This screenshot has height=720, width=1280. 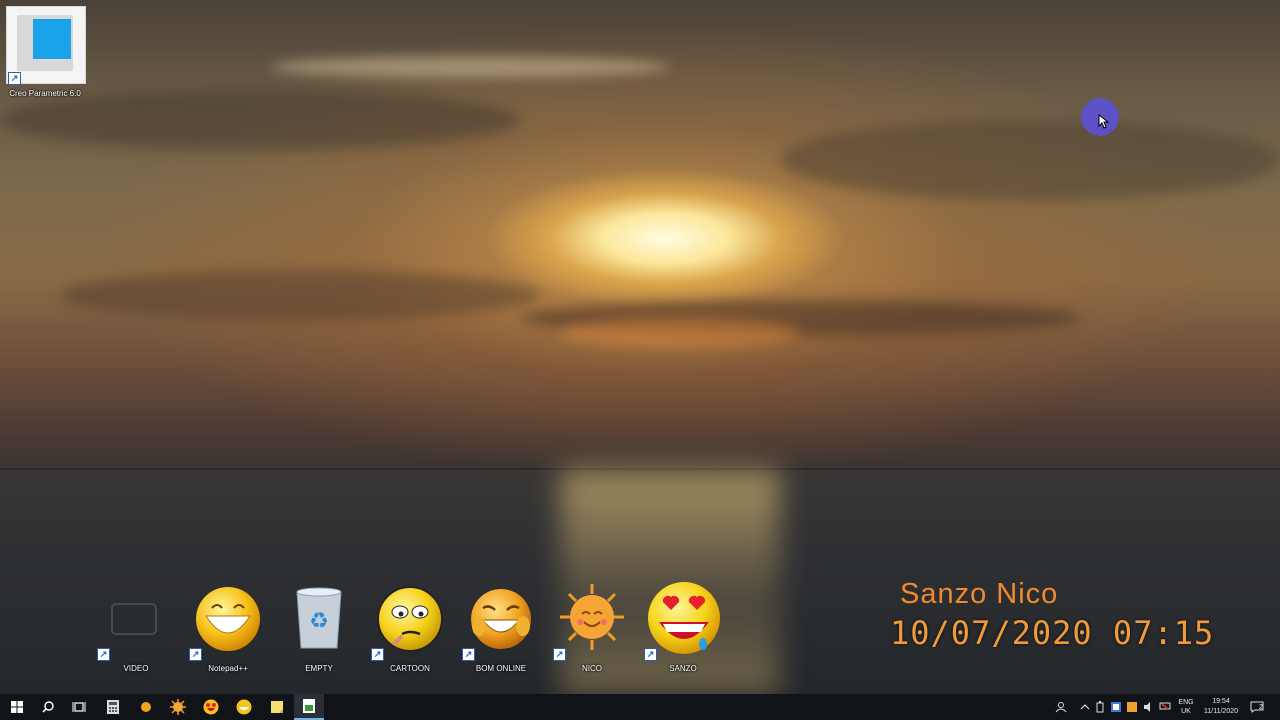 I want to click on sun-smiley-icon, so click(x=592, y=617).